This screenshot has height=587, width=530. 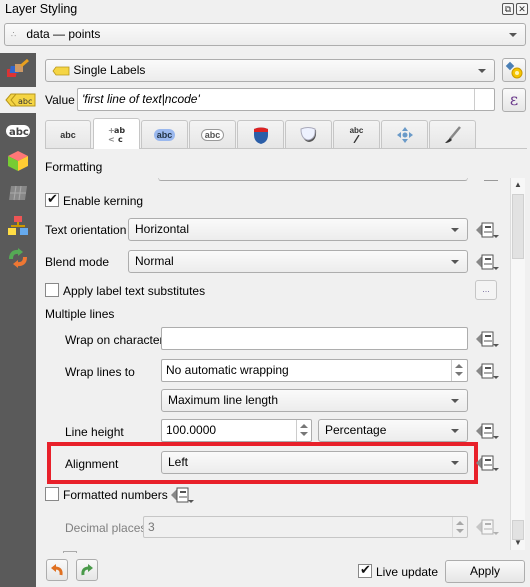 I want to click on line-height-spinbox: 100.0000, so click(x=236, y=430).